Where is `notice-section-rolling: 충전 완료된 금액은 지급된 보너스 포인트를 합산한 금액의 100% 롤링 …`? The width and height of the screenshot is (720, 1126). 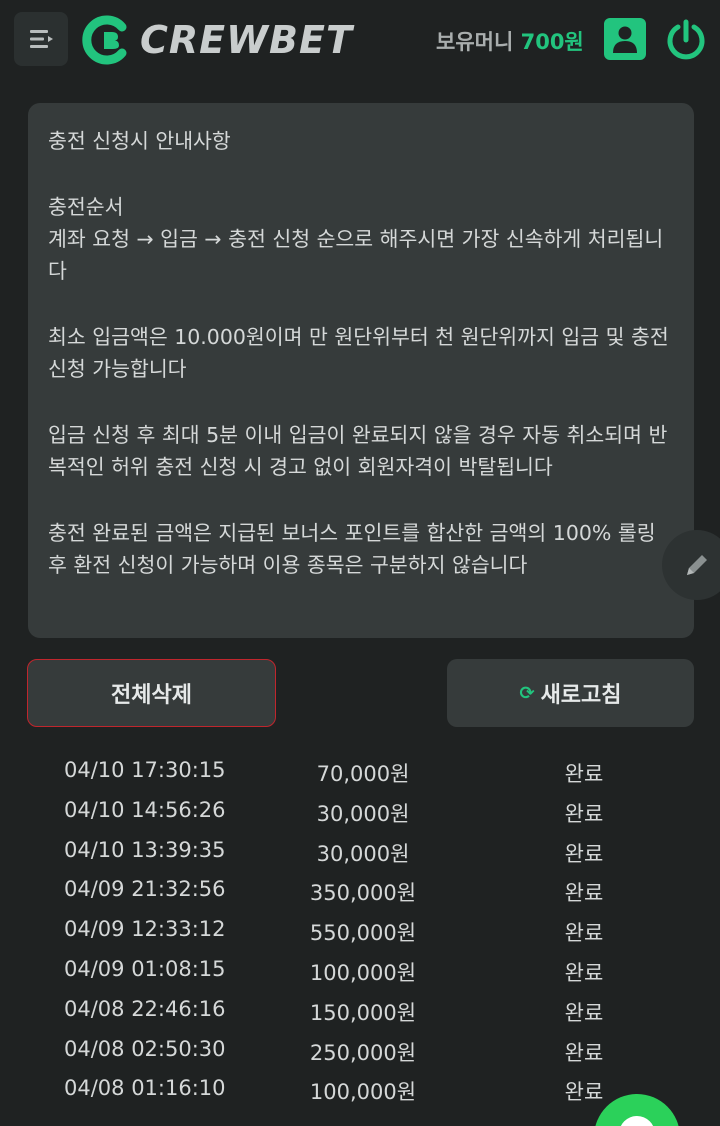
notice-section-rolling: 충전 완료된 금액은 지급된 보너스 포인트를 합산한 금액의 100% 롤링 … is located at coordinates (352, 549).